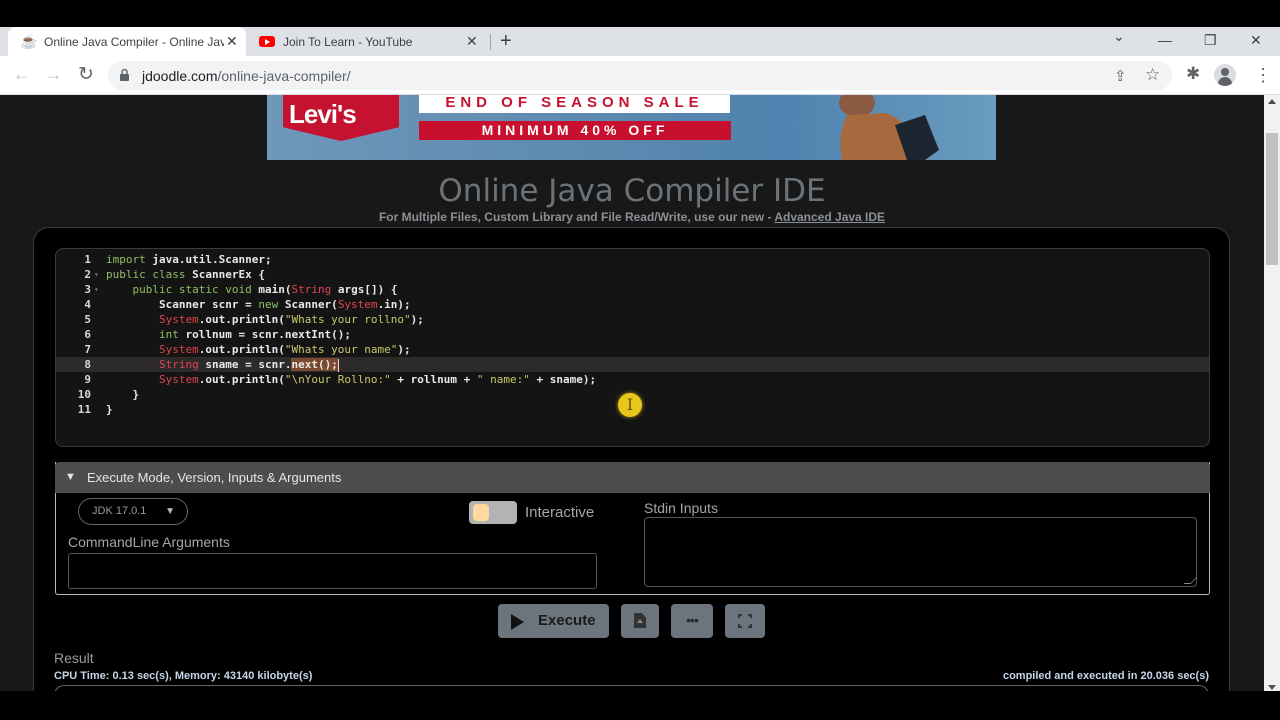  What do you see at coordinates (506, 41) in the screenshot?
I see `new-tab-button: +` at bounding box center [506, 41].